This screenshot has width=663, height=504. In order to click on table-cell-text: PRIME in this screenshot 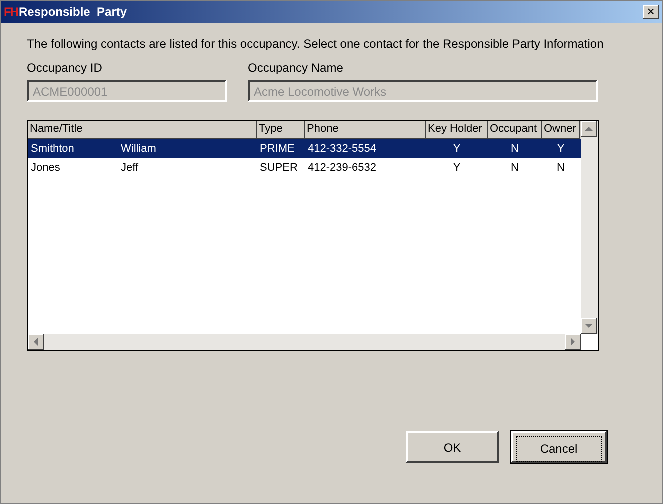, I will do `click(277, 148)`.